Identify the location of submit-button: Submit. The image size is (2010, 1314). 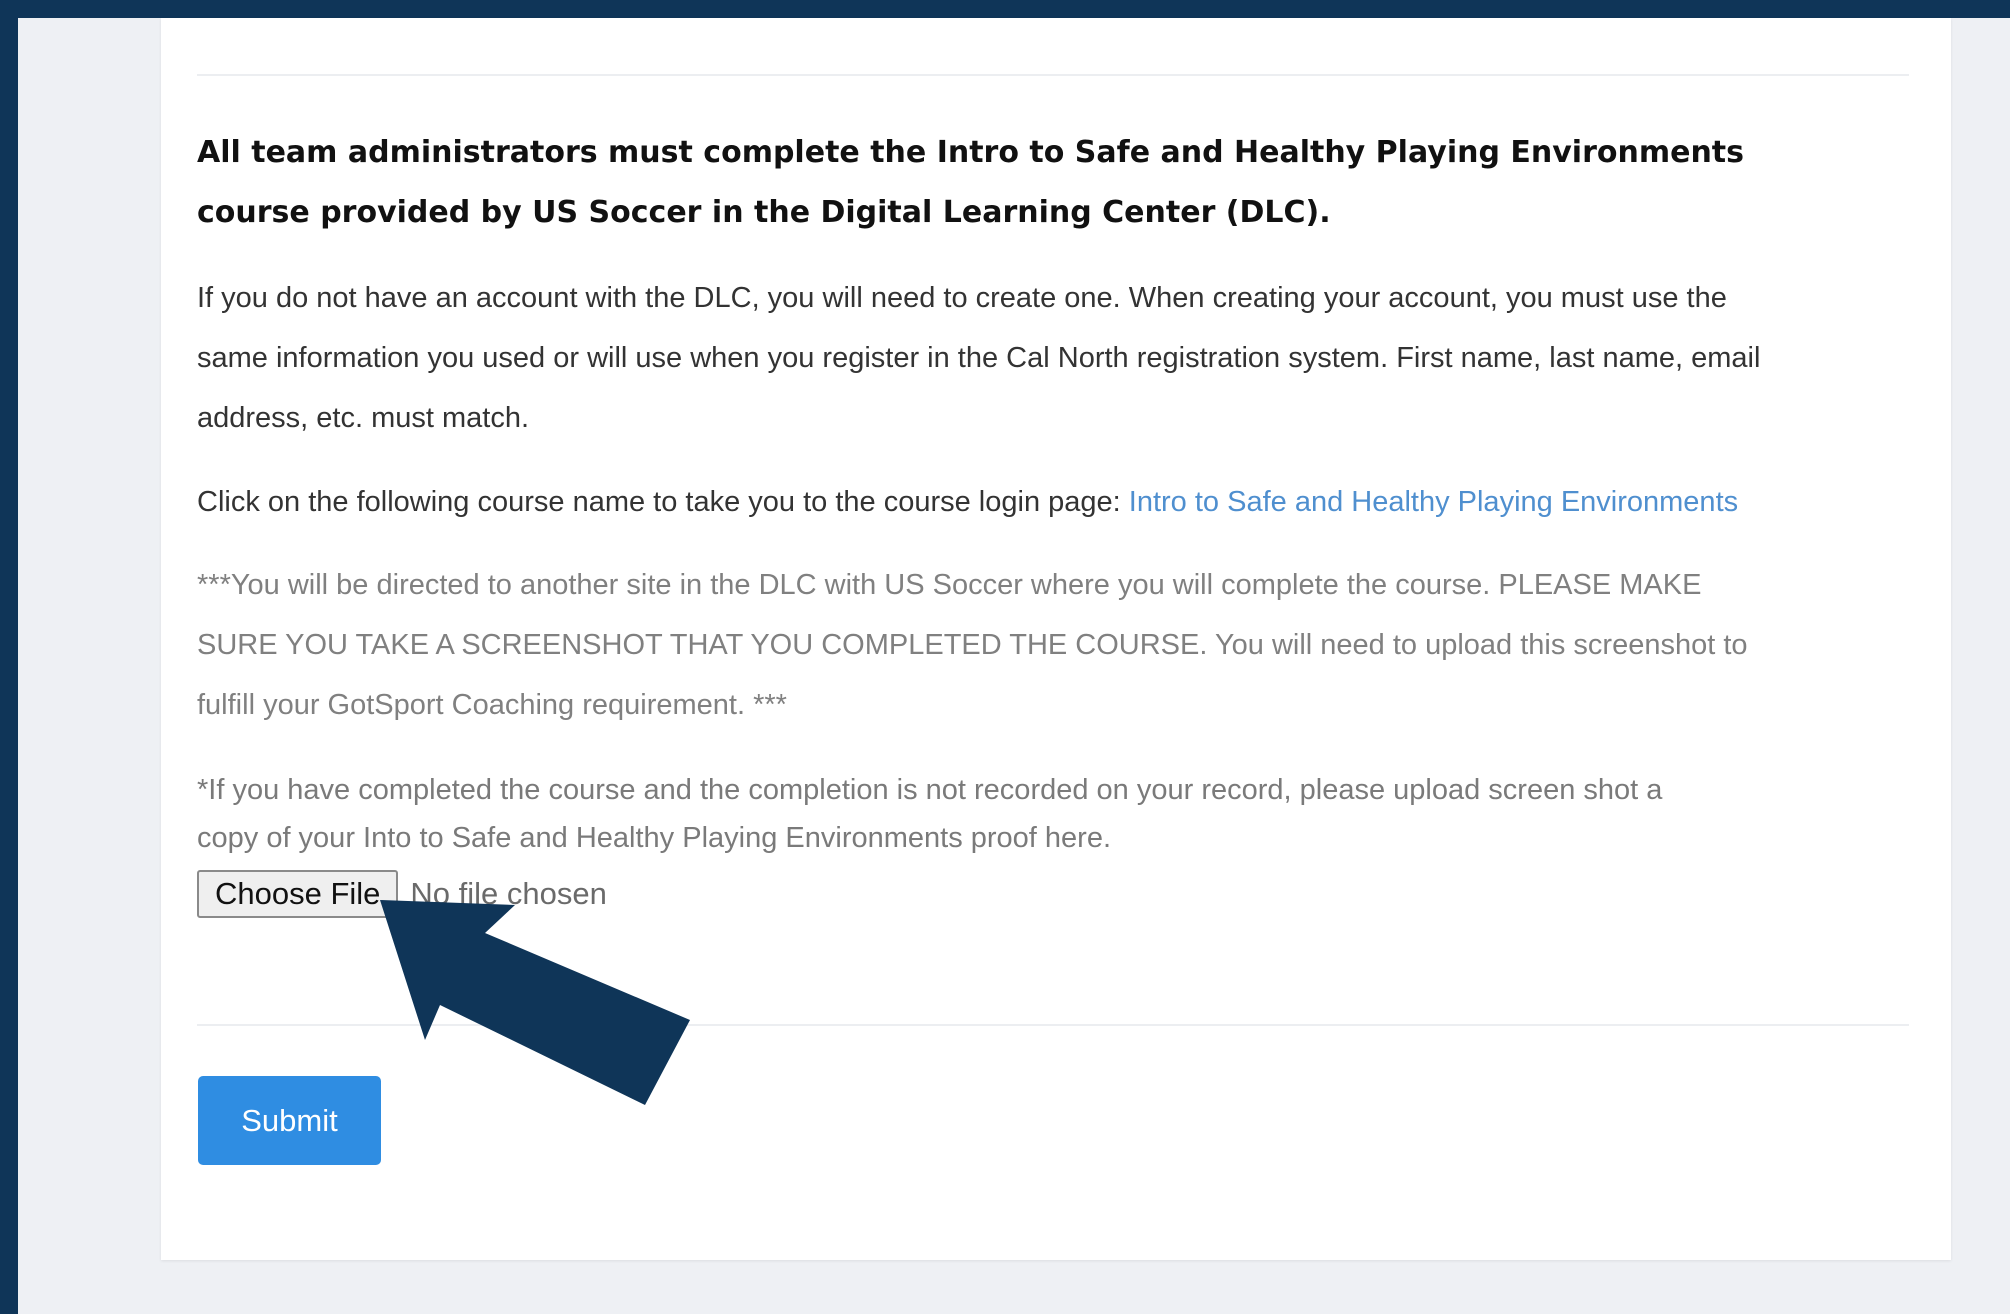
(289, 1120).